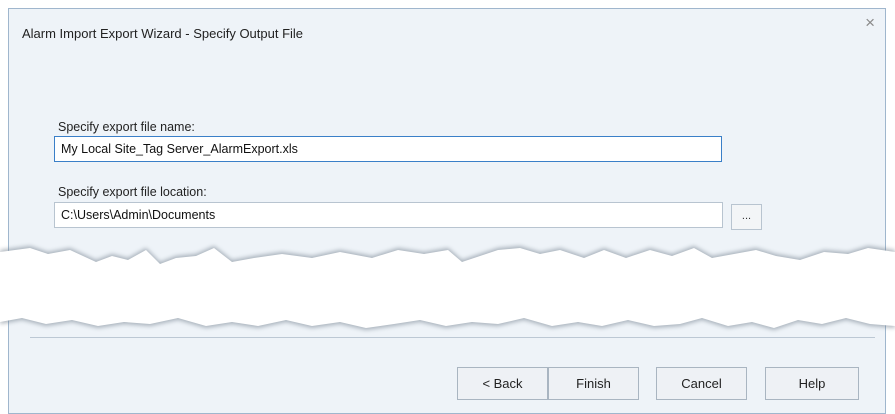 This screenshot has width=895, height=414. Describe the element at coordinates (452, 337) in the screenshot. I see `button-separator` at that location.